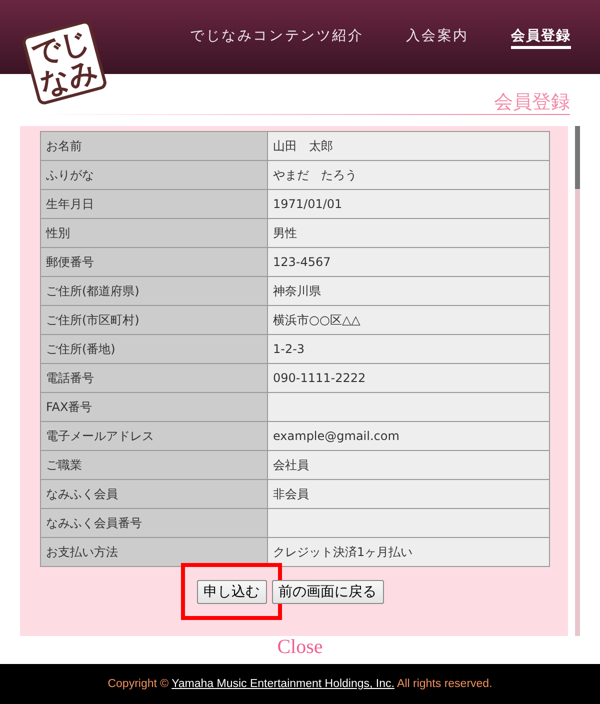 The width and height of the screenshot is (600, 704). What do you see at coordinates (577, 381) in the screenshot?
I see `scrollbar` at bounding box center [577, 381].